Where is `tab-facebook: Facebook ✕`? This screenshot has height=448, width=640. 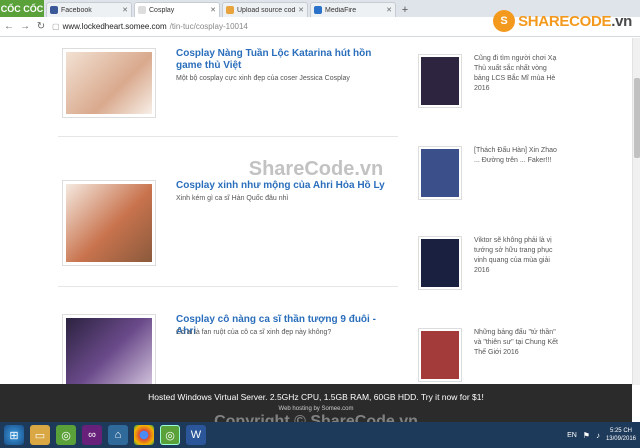
tab-facebook: Facebook ✕ is located at coordinates (89, 9).